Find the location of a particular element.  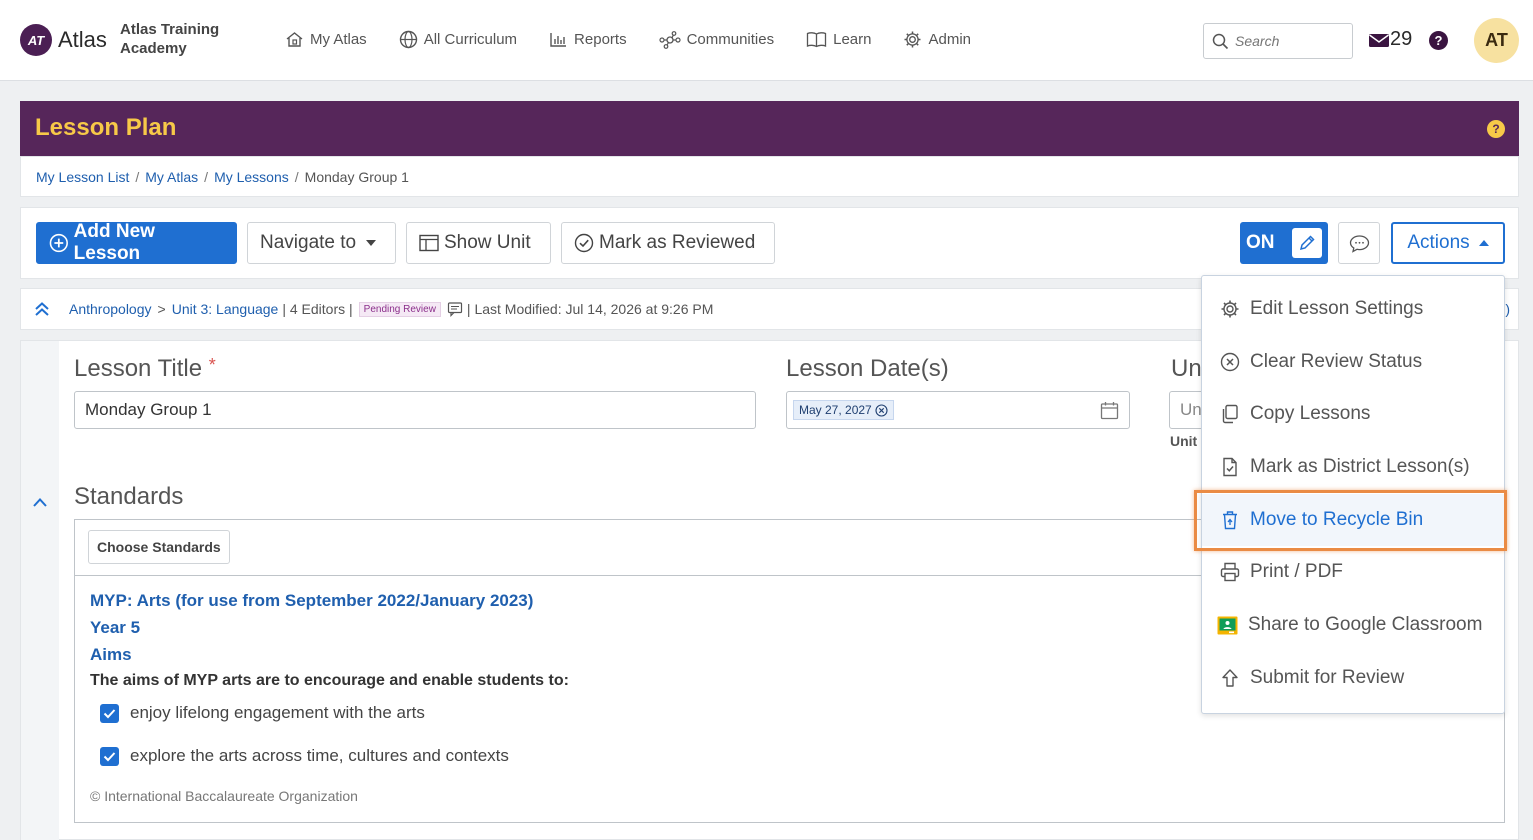

info-edge-icon: ) is located at coordinates (1507, 309).